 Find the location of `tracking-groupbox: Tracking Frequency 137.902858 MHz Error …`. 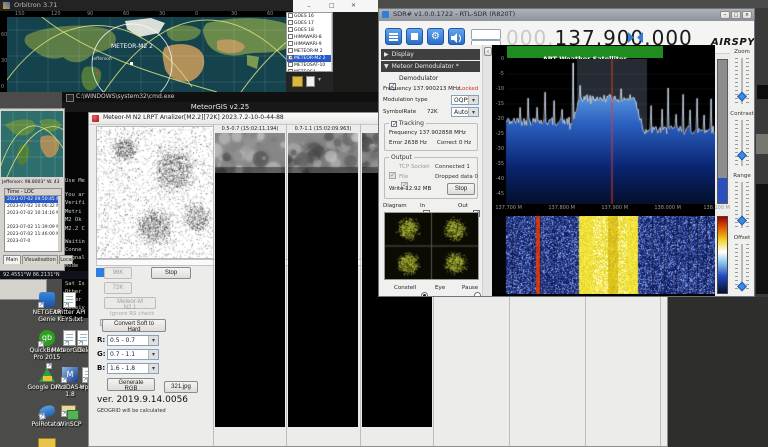

tracking-groupbox: Tracking Frequency 137.902858 MHz Error … is located at coordinates (431, 135).